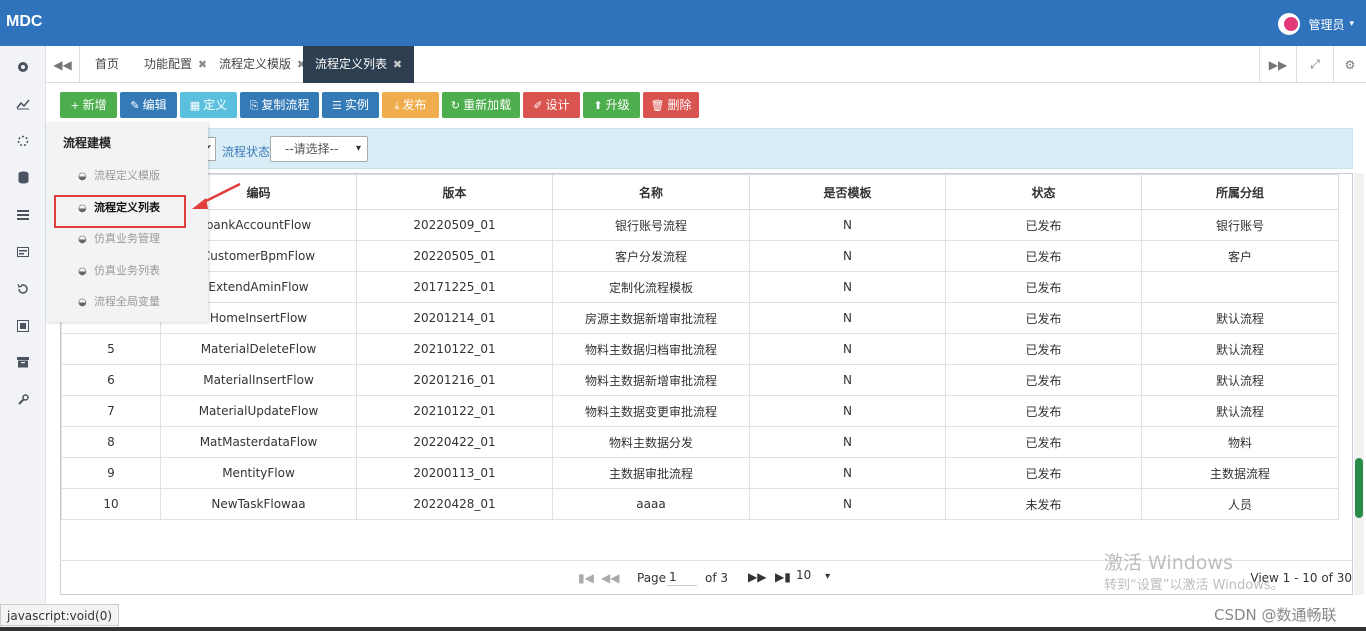 Image resolution: width=1366 pixels, height=631 pixels. Describe the element at coordinates (410, 105) in the screenshot. I see `publish-button: ⤓ 发布` at that location.